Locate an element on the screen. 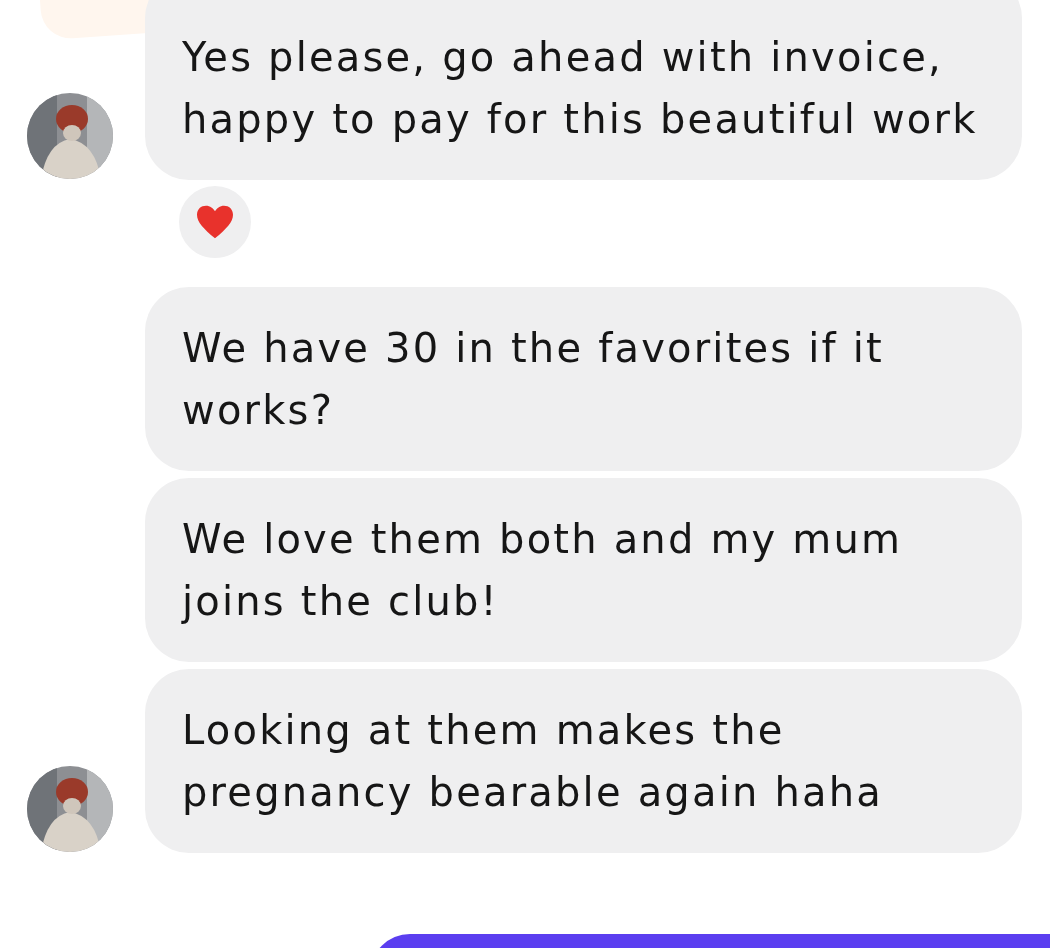  message-text: We love them both and my mum joins the club! is located at coordinates (543, 570).